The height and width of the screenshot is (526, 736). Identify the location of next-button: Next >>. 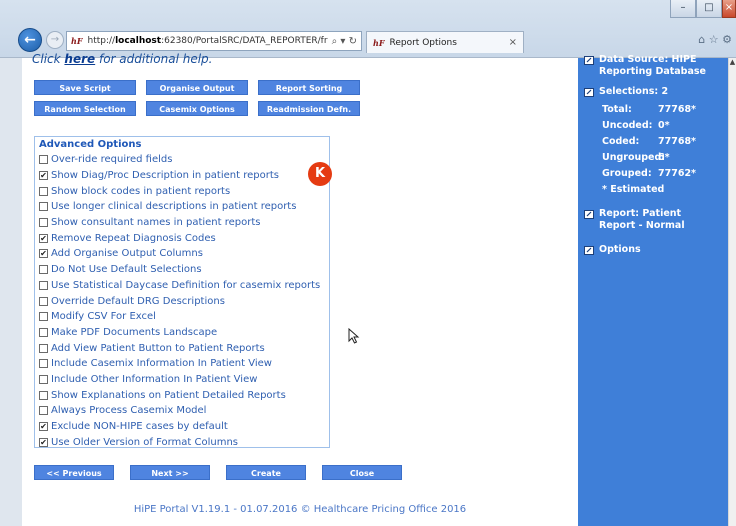
(170, 472).